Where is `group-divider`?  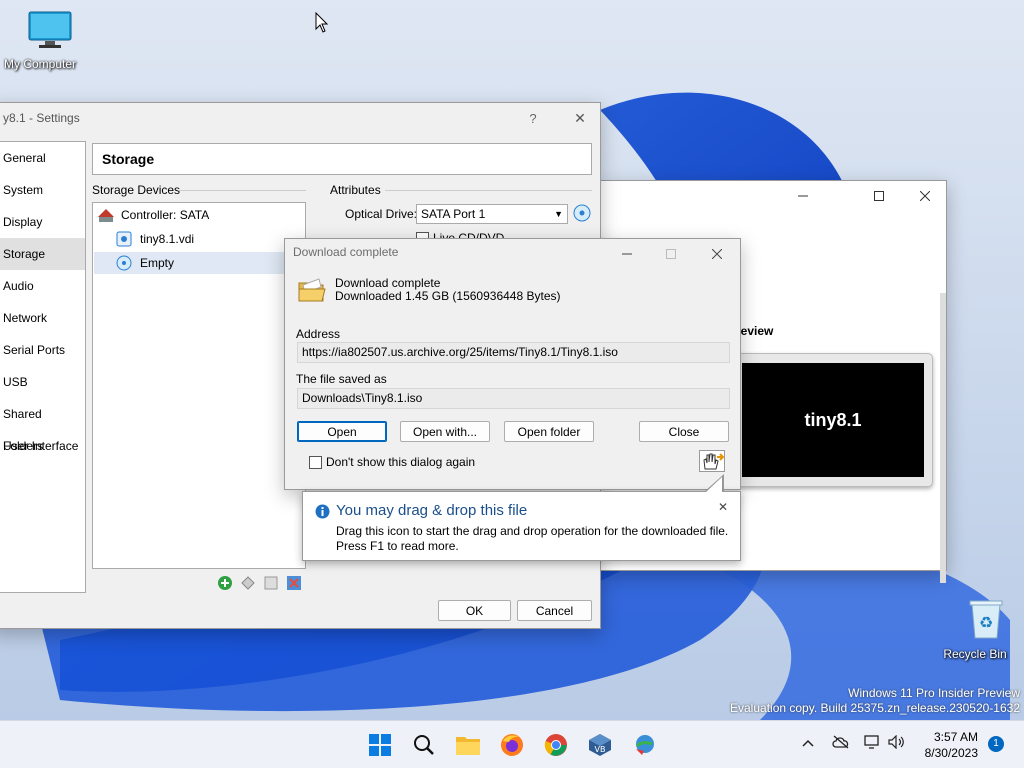 group-divider is located at coordinates (242, 190).